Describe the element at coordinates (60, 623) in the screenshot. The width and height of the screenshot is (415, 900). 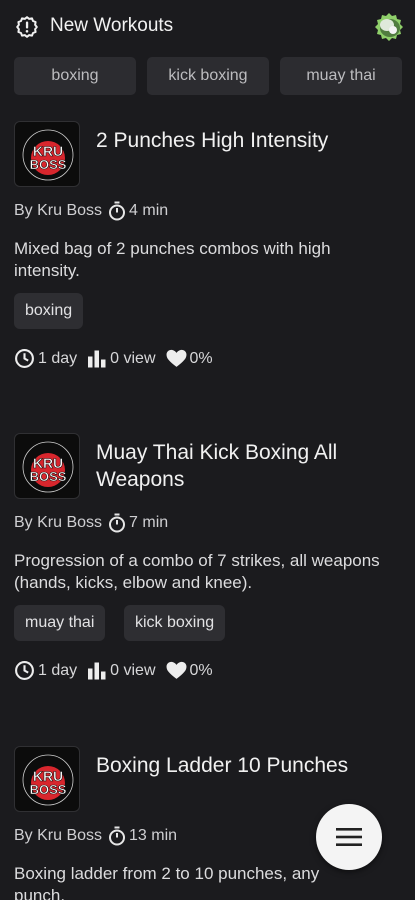
I see `workout-tag: muay thai` at that location.